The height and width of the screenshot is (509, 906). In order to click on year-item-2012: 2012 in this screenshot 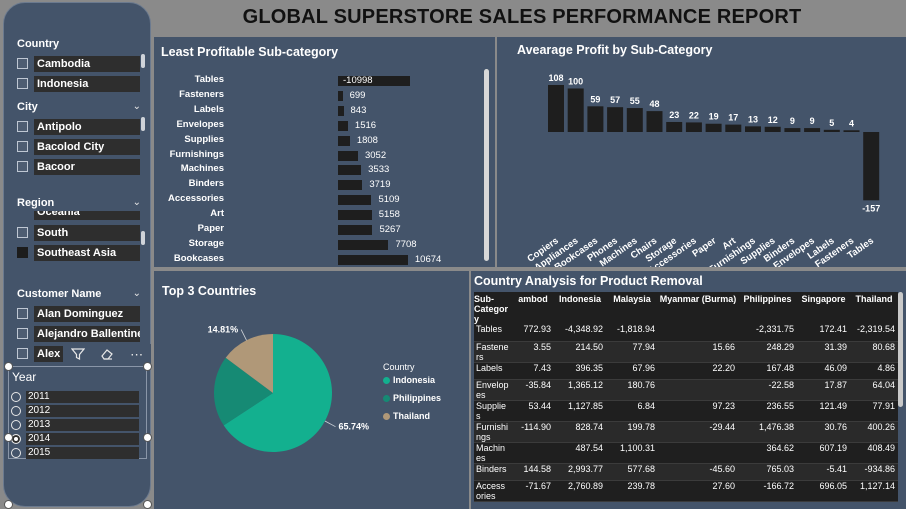, I will do `click(75, 410)`.